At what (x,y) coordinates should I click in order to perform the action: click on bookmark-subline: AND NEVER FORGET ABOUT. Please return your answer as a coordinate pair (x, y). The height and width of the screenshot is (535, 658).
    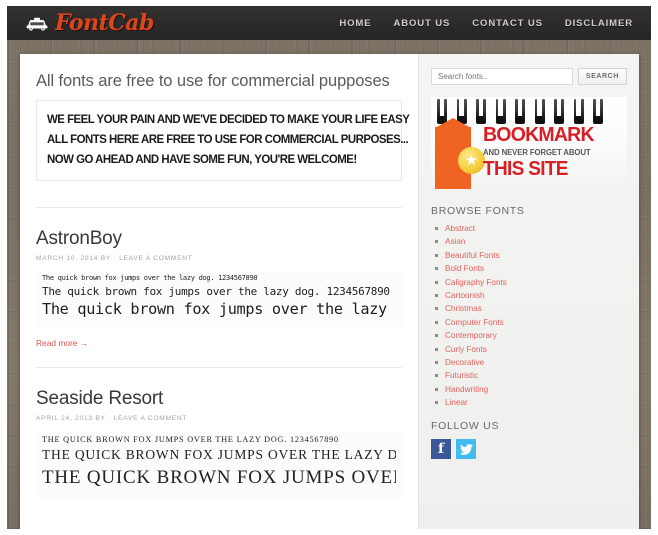
    Looking at the image, I should click on (537, 152).